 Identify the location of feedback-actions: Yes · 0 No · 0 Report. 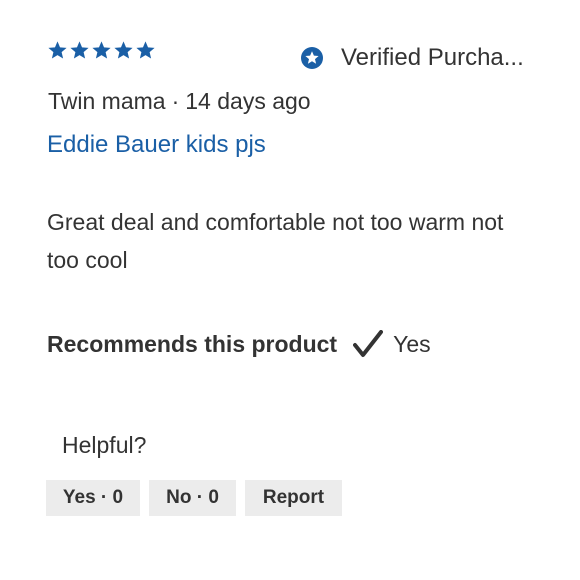
(194, 498).